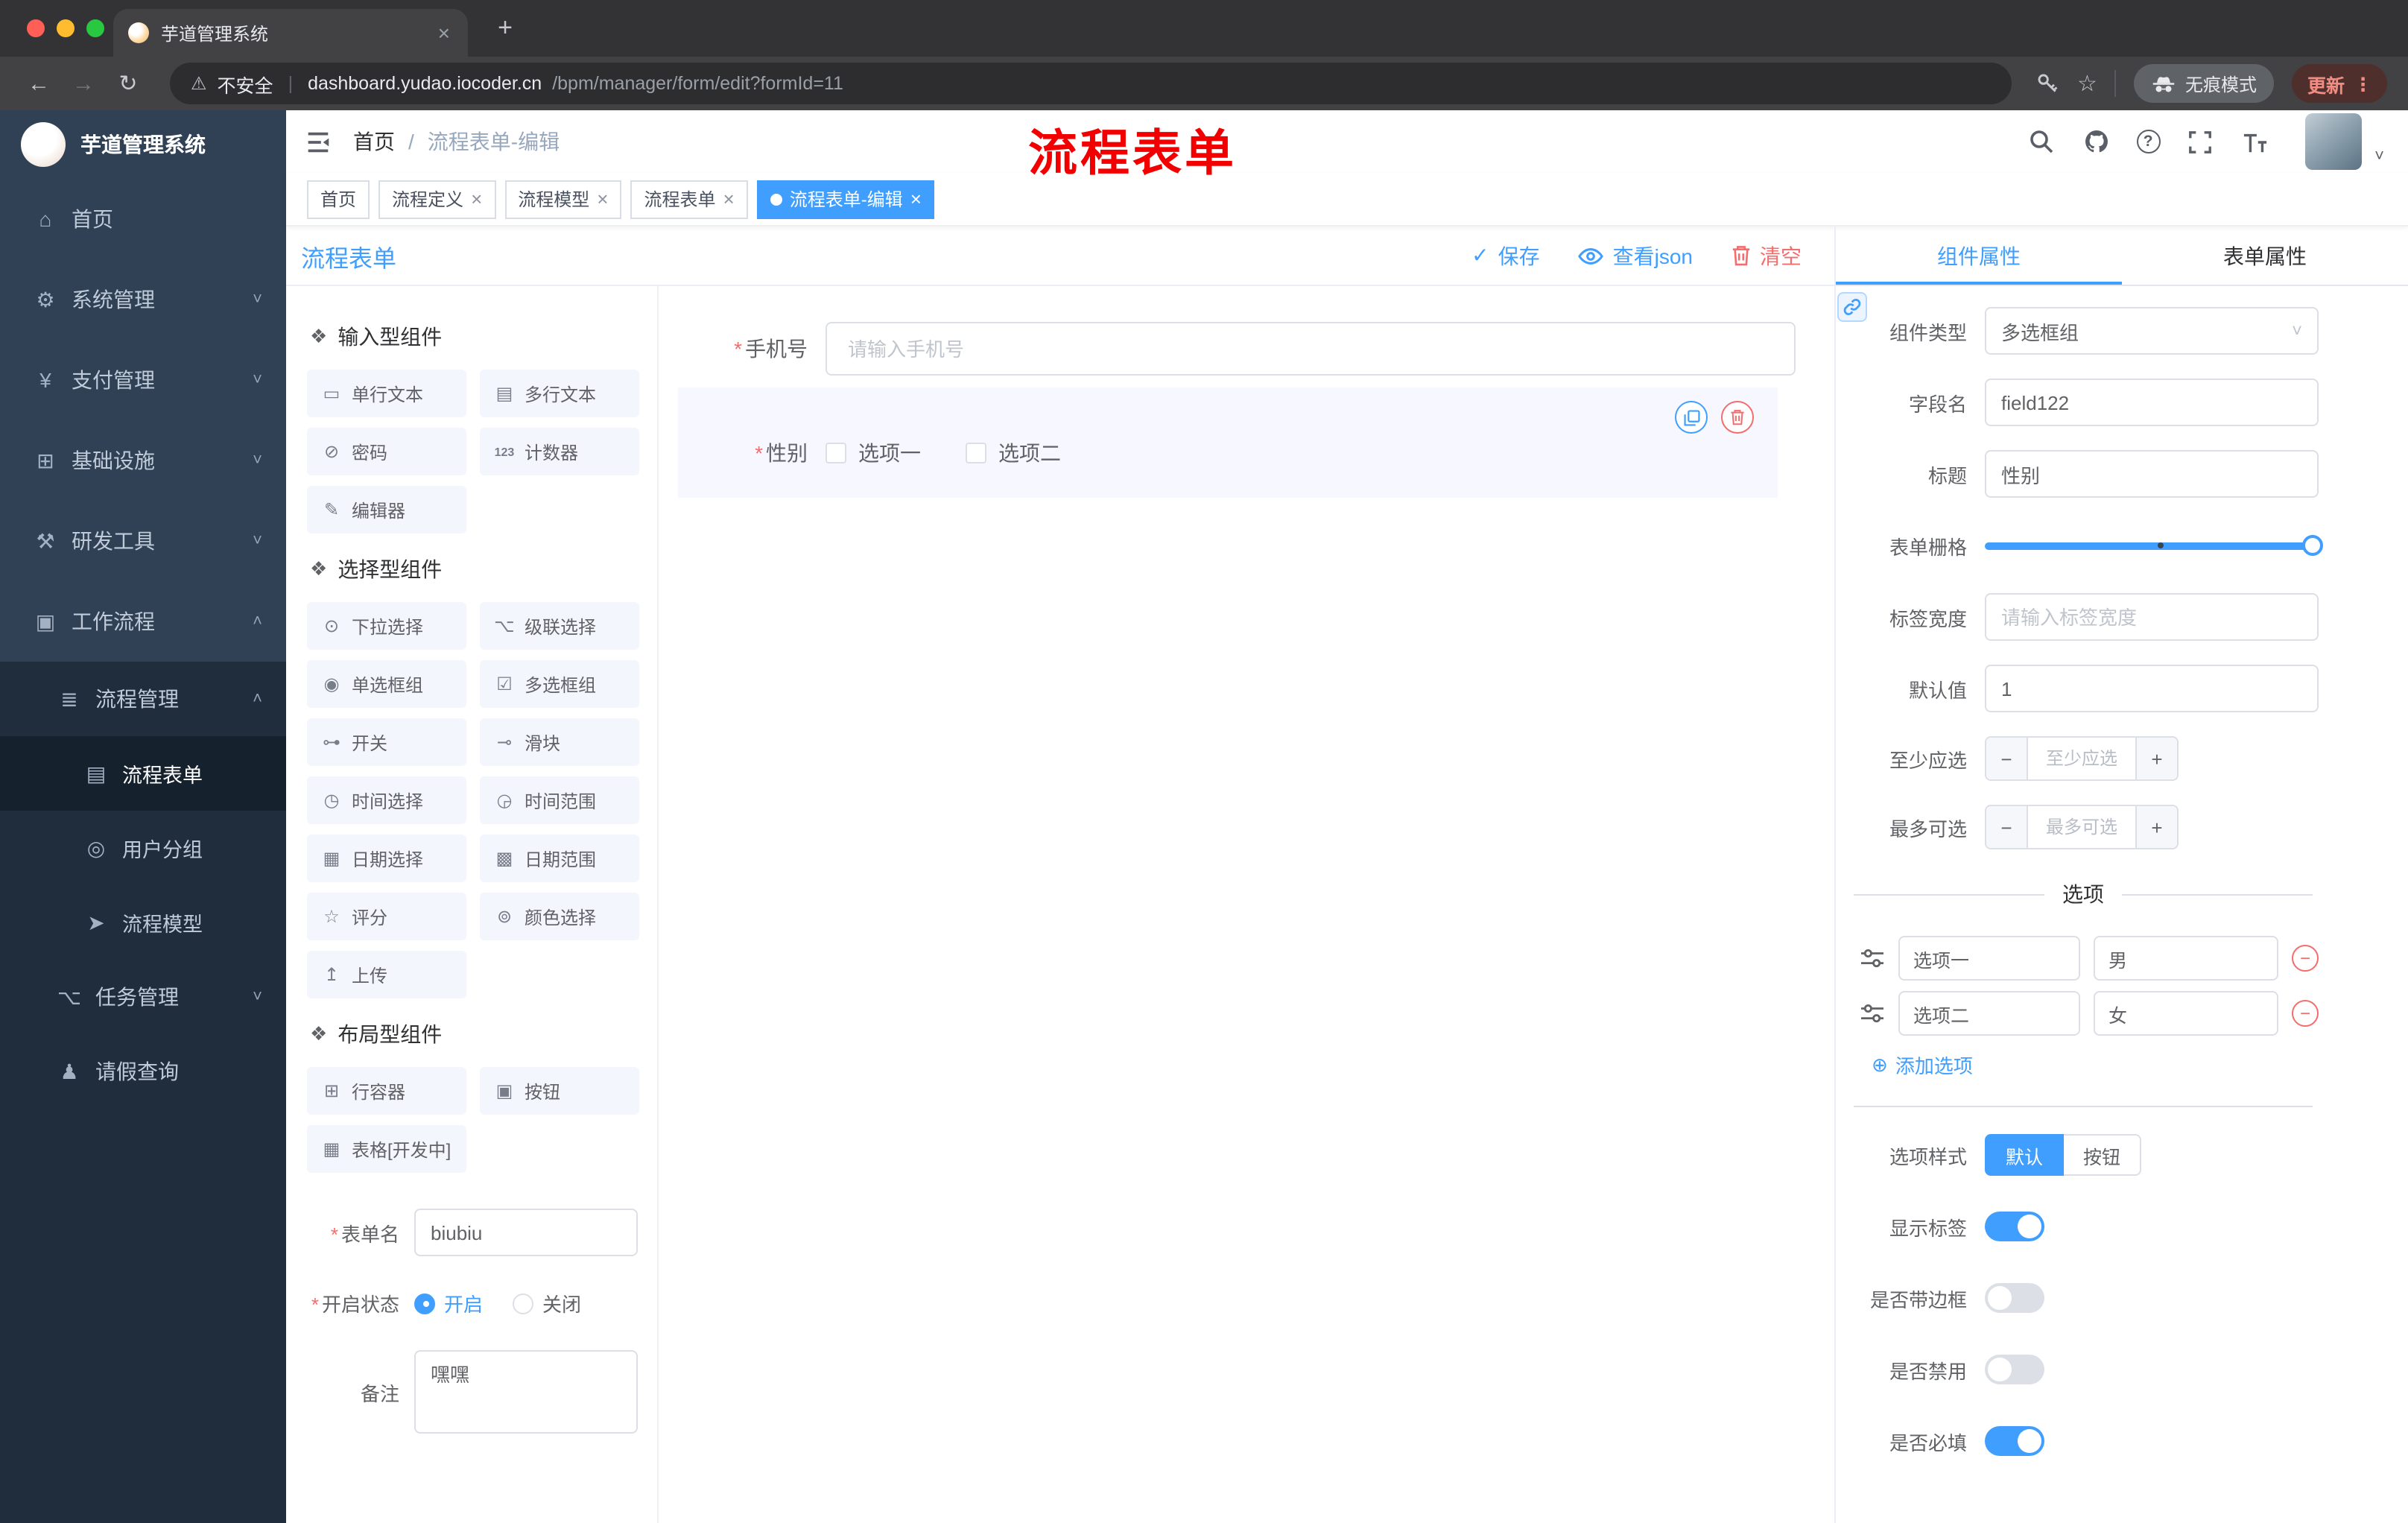 This screenshot has height=1523, width=2408. Describe the element at coordinates (563, 199) in the screenshot. I see `tag-process-model: 流程模型 ×` at that location.